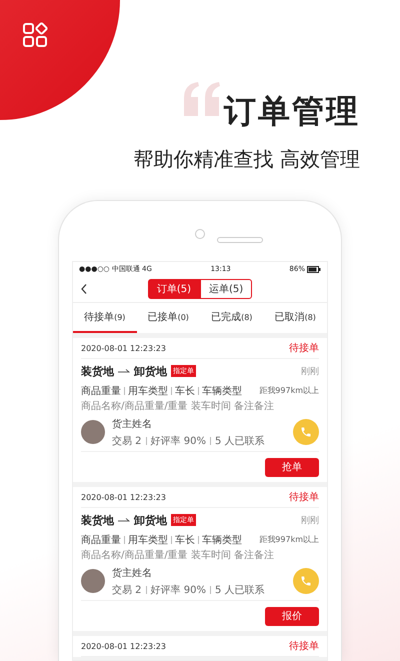 This screenshot has width=400, height=661. Describe the element at coordinates (226, 289) in the screenshot. I see `segment-tab: 运单(5)` at that location.